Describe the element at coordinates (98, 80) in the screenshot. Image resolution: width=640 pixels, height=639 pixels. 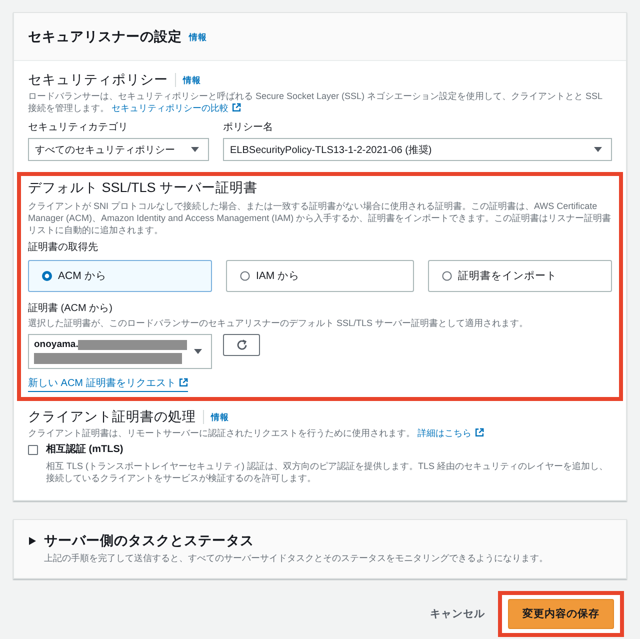
I see `heading: セキュリティポリシー` at that location.